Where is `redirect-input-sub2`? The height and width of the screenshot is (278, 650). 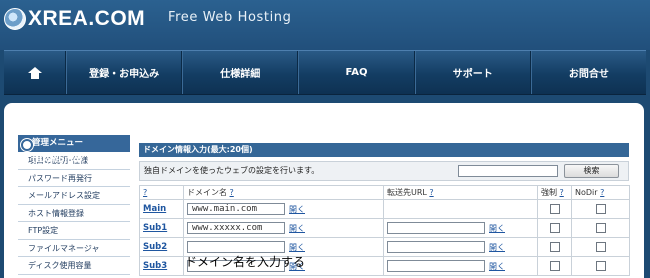 redirect-input-sub2 is located at coordinates (436, 247).